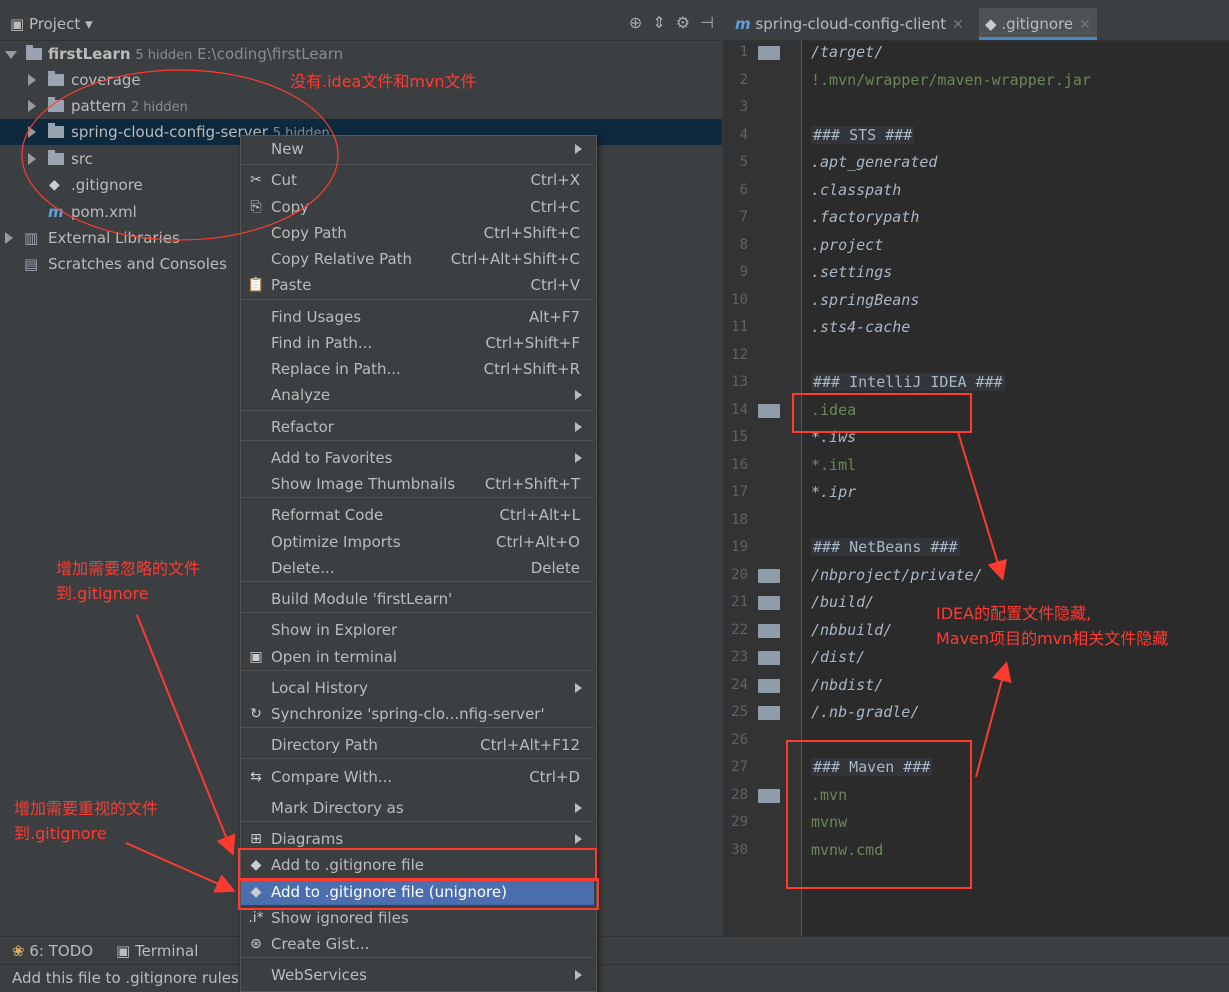 This screenshot has width=1229, height=992. What do you see at coordinates (635, 22) in the screenshot?
I see `locate-icon: ⊕` at bounding box center [635, 22].